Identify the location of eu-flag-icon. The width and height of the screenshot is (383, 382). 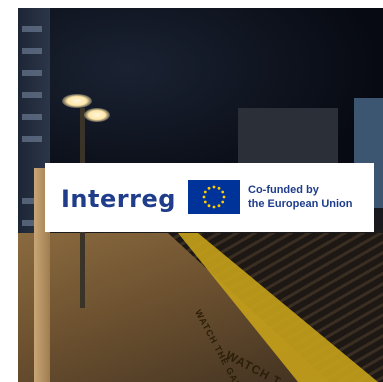
(214, 197).